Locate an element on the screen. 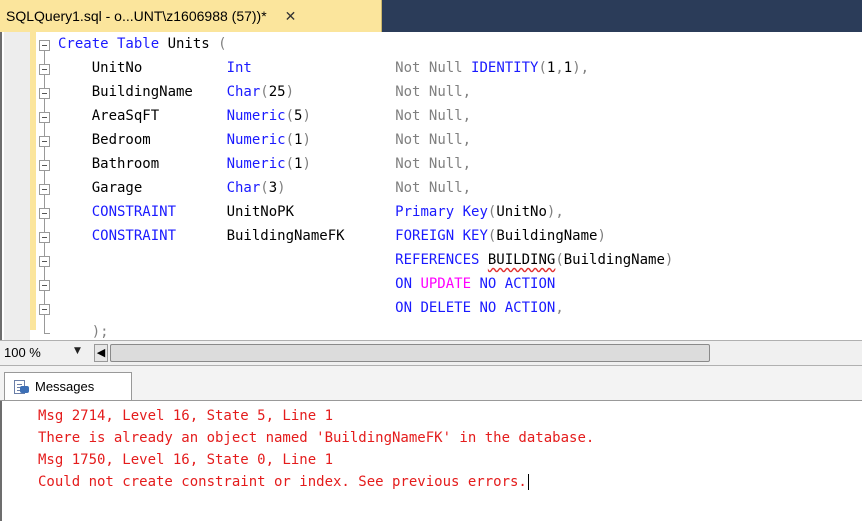 The height and width of the screenshot is (521, 862). code-line: Create Table Units ( is located at coordinates (142, 44).